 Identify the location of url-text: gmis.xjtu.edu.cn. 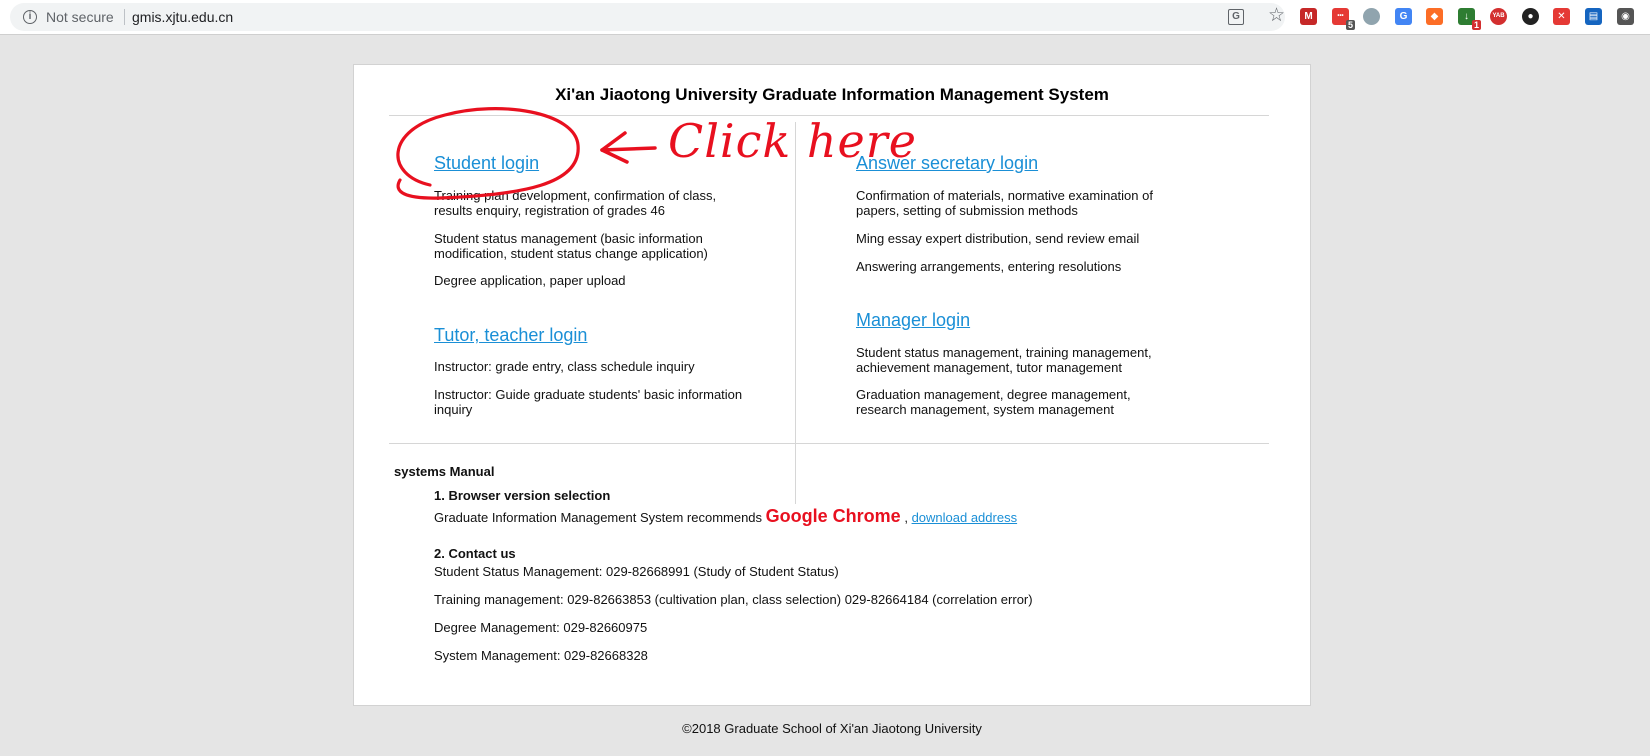
(182, 17).